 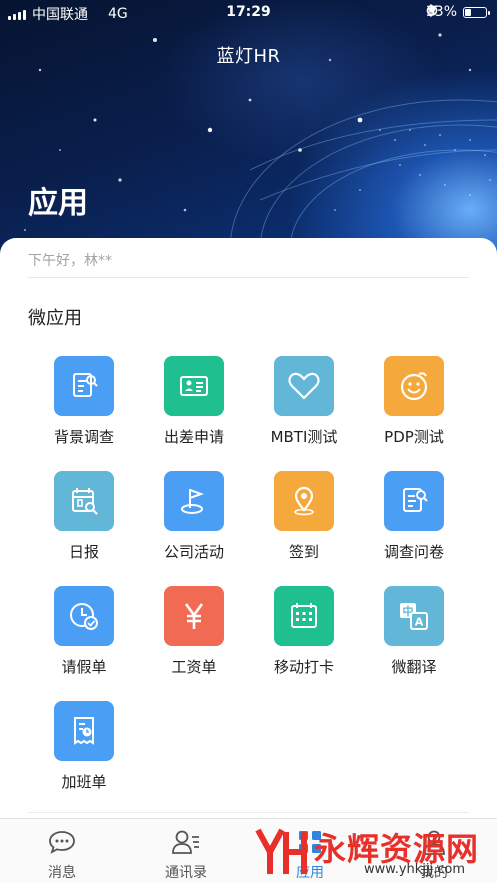 I want to click on tab-label: 消息, so click(x=62, y=873).